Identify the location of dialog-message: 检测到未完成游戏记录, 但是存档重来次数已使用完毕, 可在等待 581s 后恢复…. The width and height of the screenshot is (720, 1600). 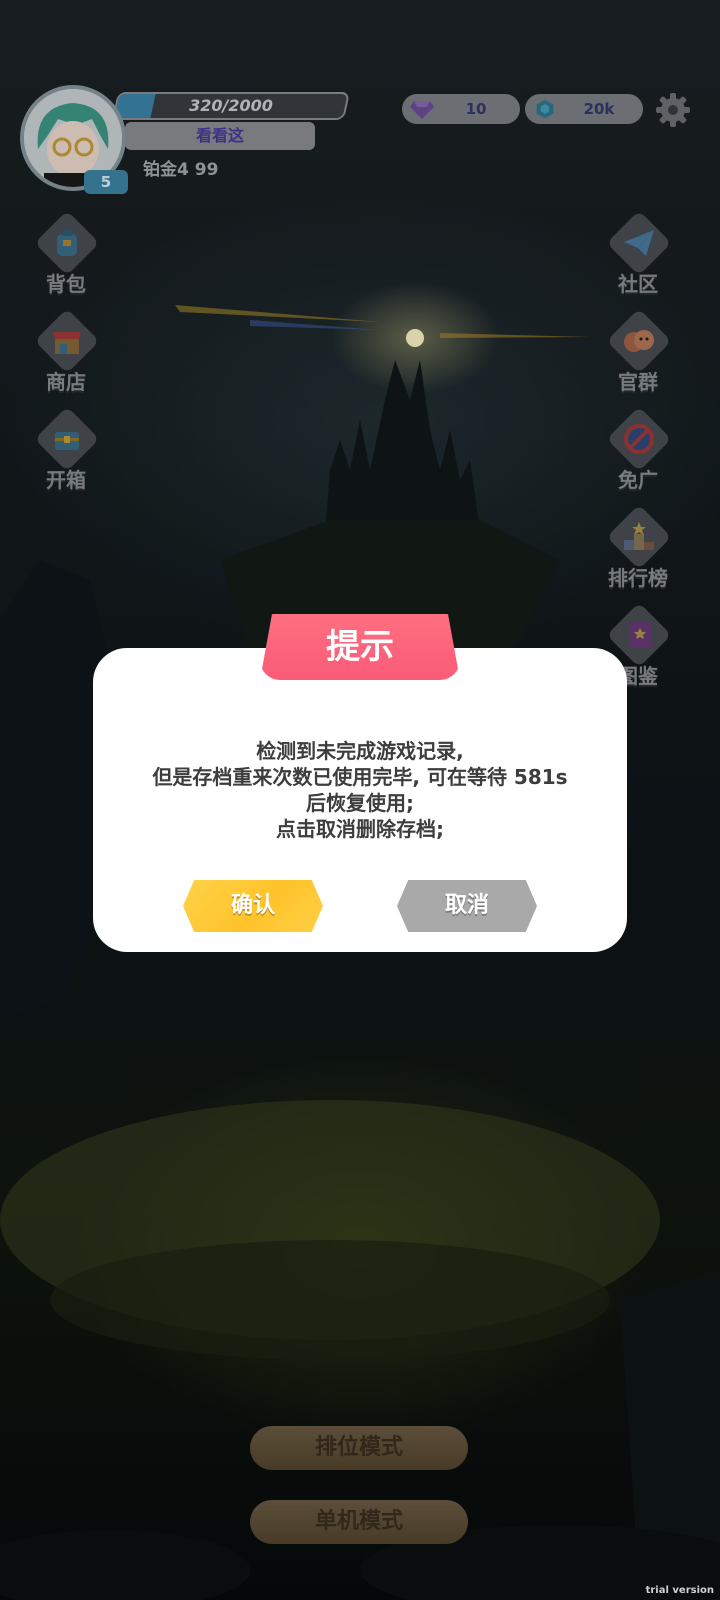
(360, 790).